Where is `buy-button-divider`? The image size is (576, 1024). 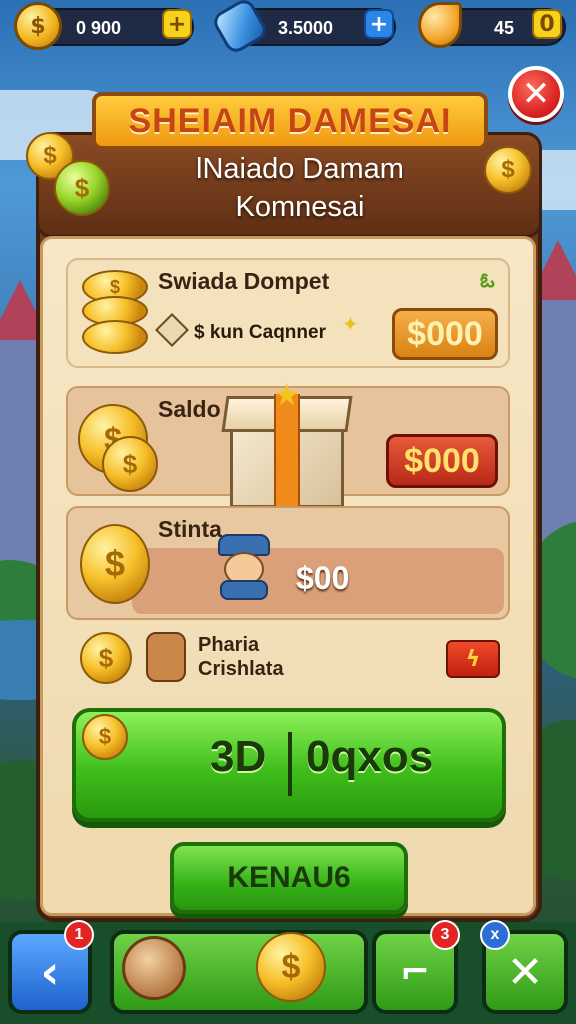
buy-button-divider is located at coordinates (290, 764).